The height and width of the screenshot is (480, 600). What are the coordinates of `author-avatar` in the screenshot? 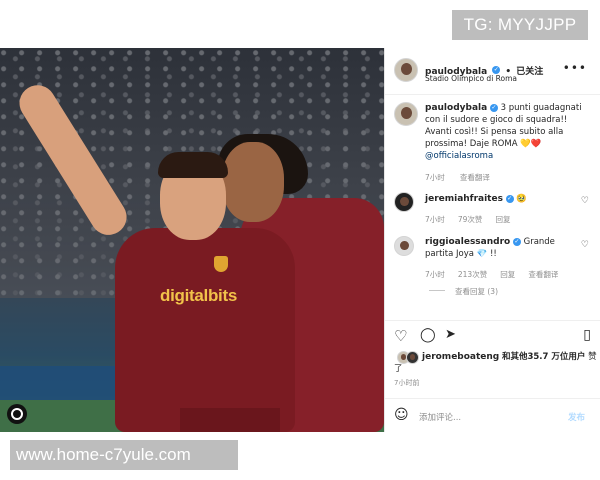 It's located at (406, 70).